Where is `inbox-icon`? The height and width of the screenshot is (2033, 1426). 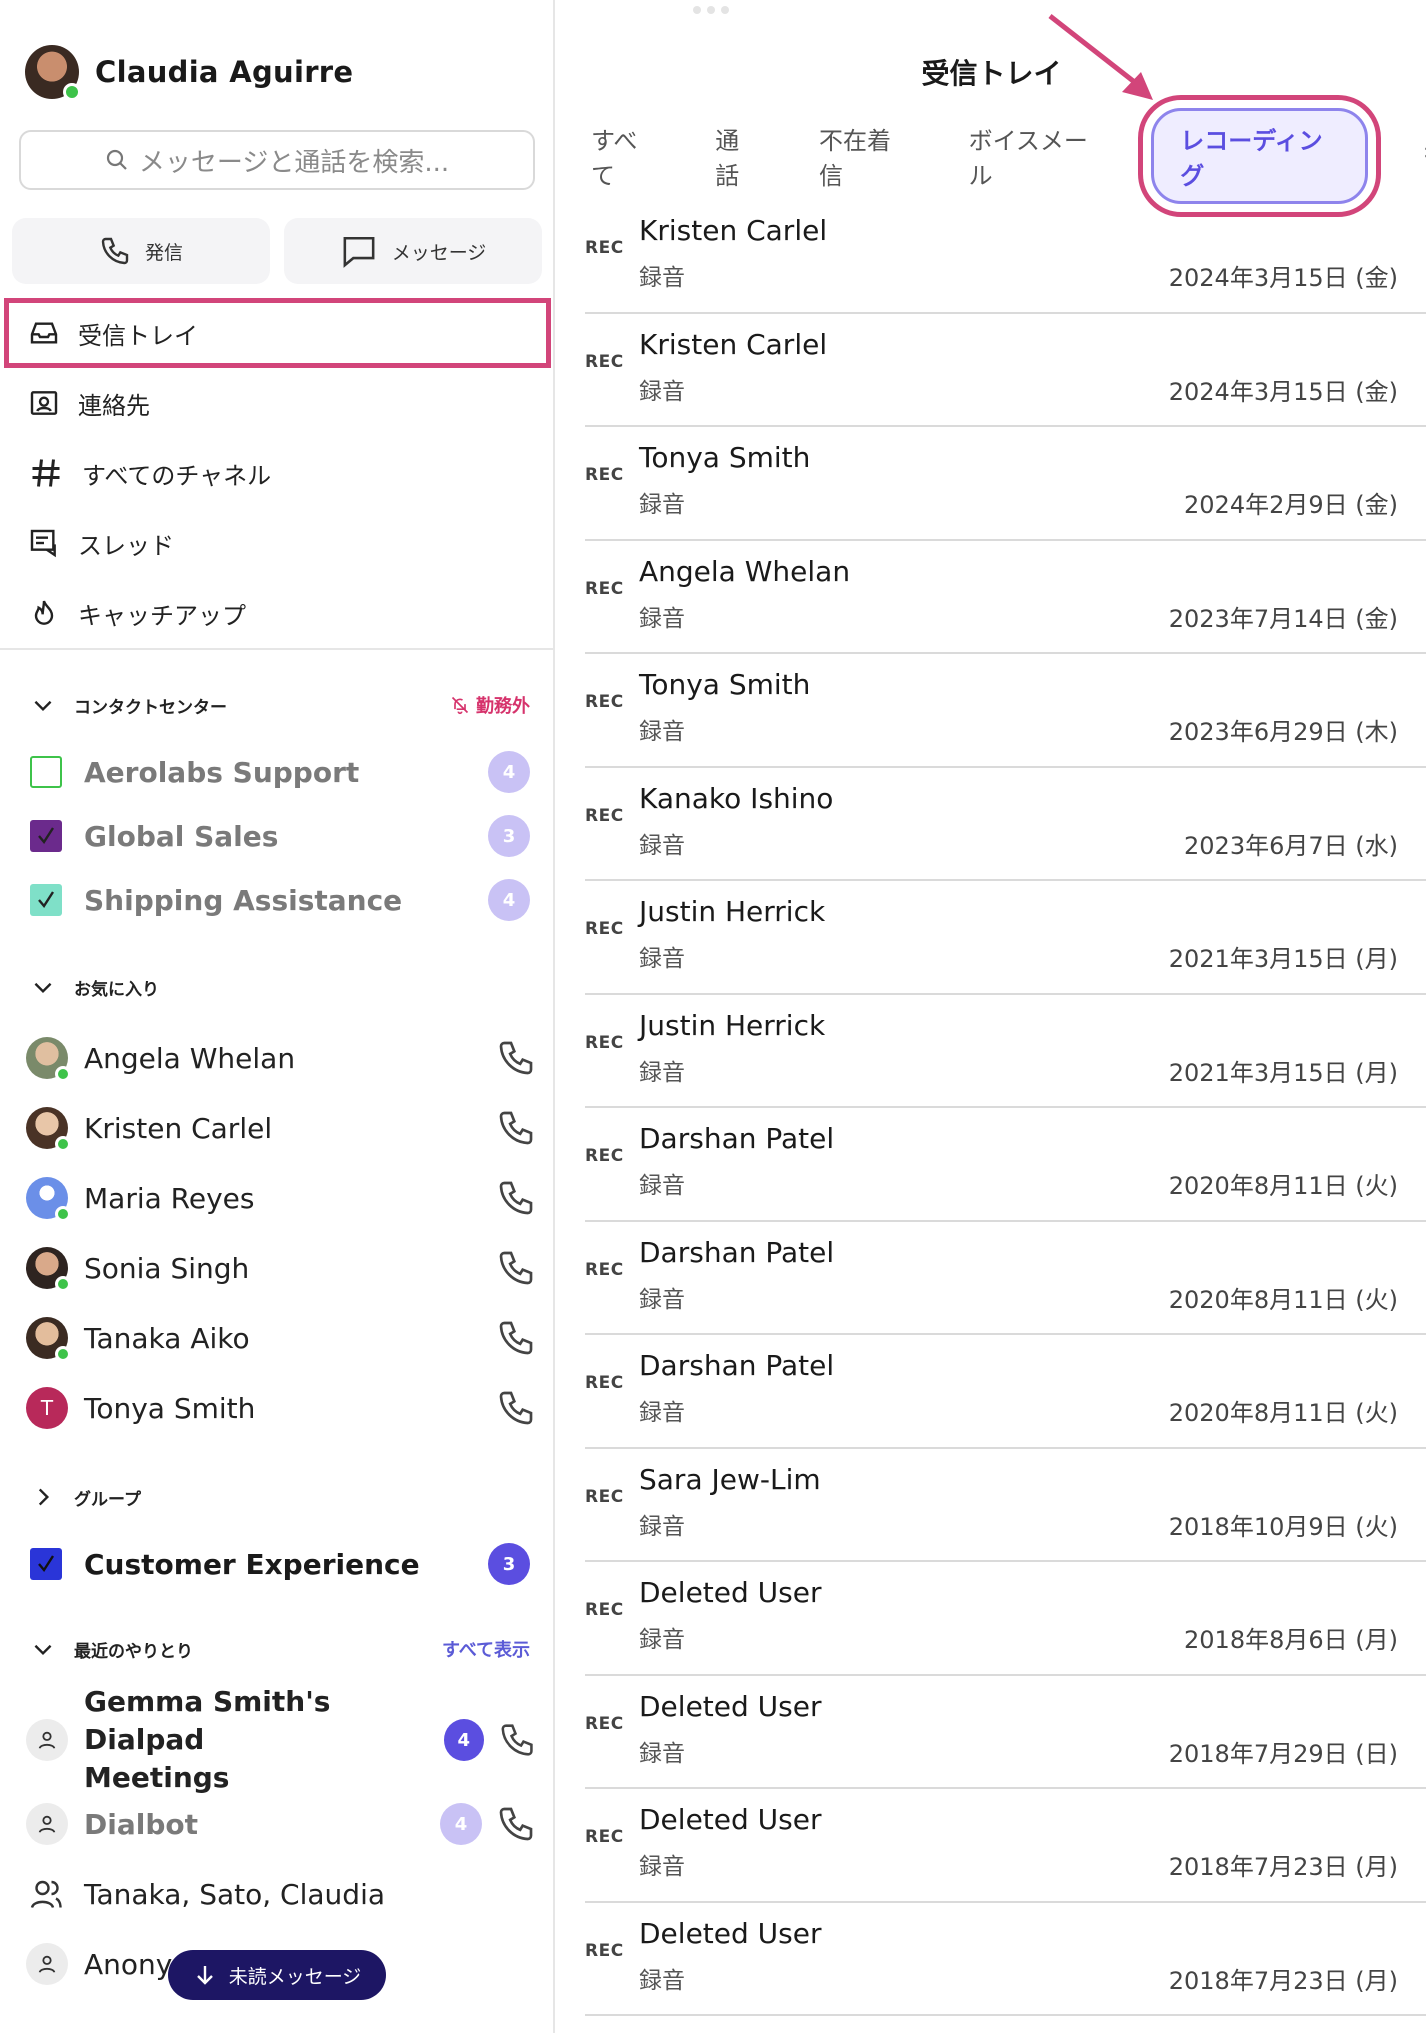
inbox-icon is located at coordinates (44, 333).